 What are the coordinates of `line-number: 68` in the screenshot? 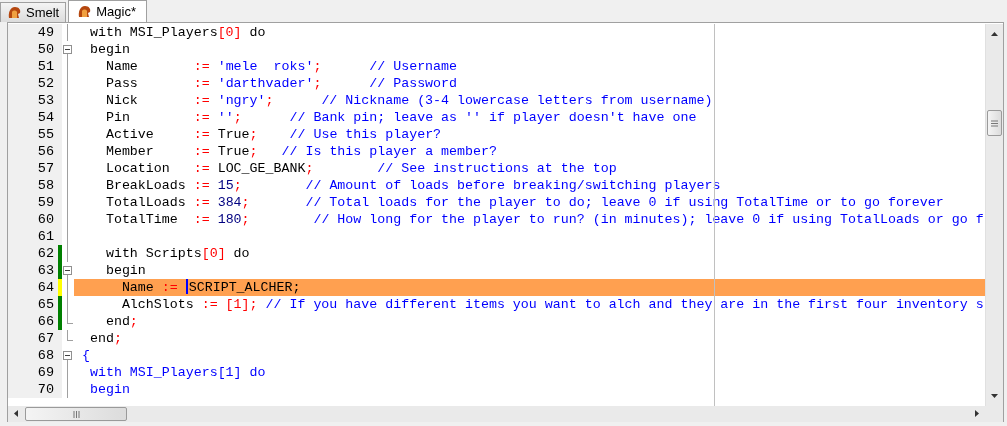 It's located at (33, 355).